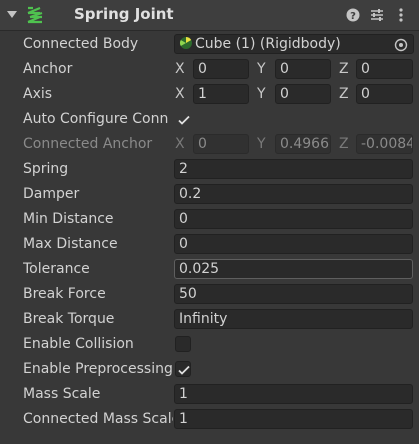 The image size is (419, 444). Describe the element at coordinates (221, 144) in the screenshot. I see `connected-anchor-x-field: 0` at that location.